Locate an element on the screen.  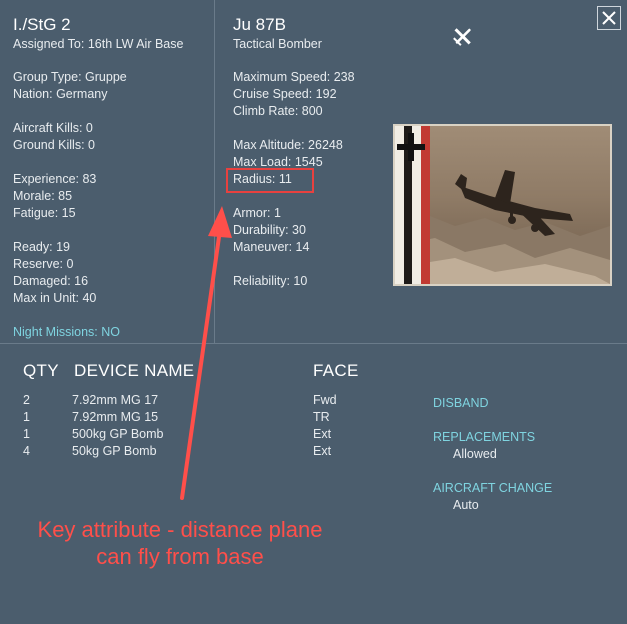
annotation-arrow-head is located at coordinates (220, 222).